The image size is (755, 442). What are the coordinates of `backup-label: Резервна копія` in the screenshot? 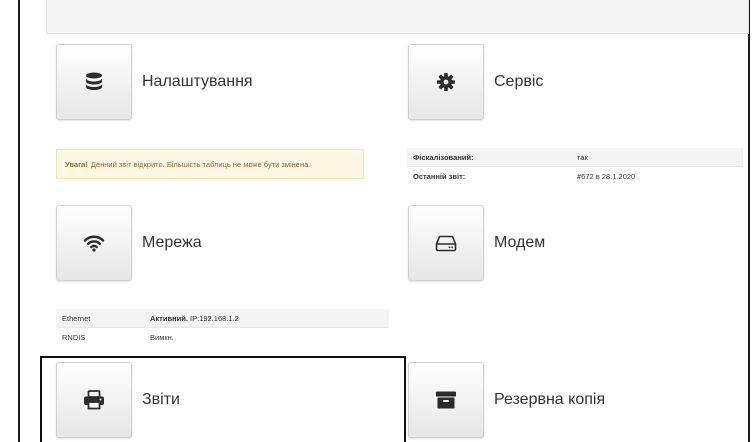 It's located at (550, 399).